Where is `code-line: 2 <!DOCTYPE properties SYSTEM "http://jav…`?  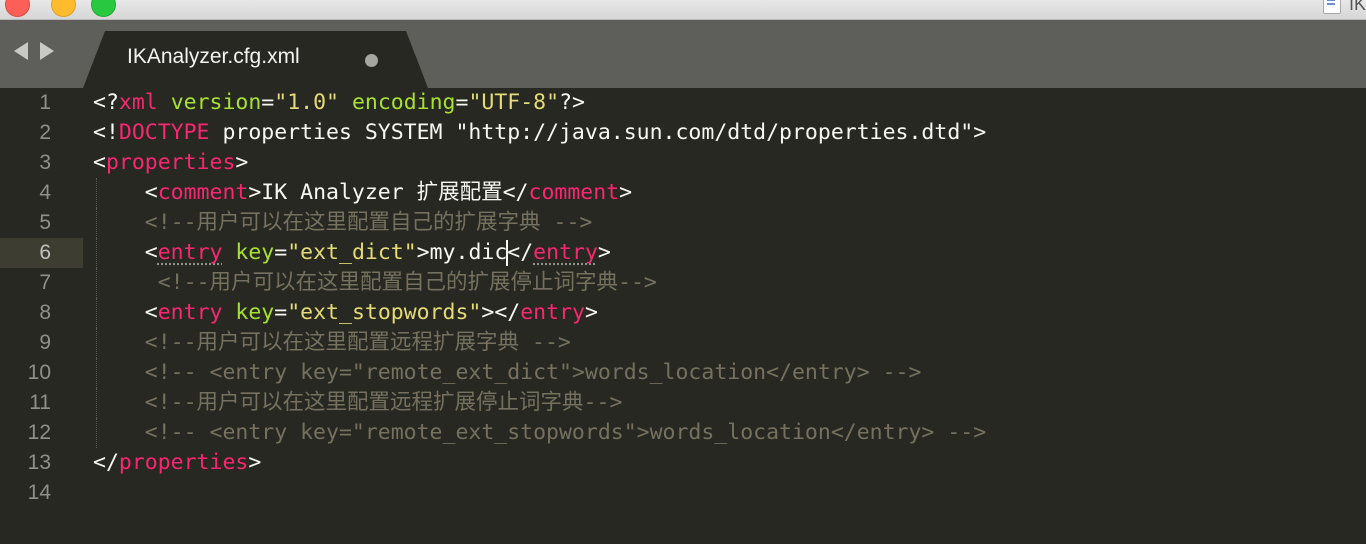
code-line: 2 <!DOCTYPE properties SYSTEM "http://jav… is located at coordinates (683, 133).